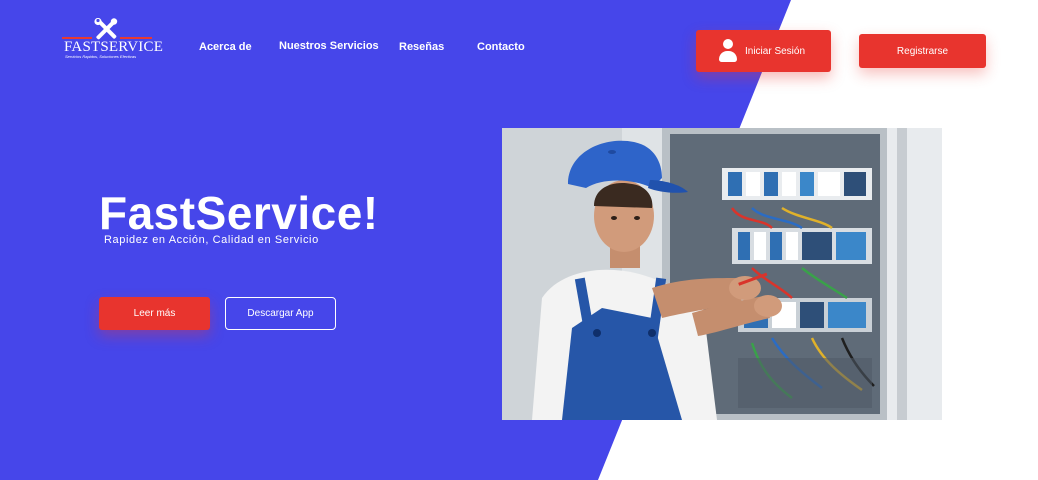 The image size is (1038, 480). Describe the element at coordinates (421, 47) in the screenshot. I see `nav-item-resenas: Reseñas` at that location.